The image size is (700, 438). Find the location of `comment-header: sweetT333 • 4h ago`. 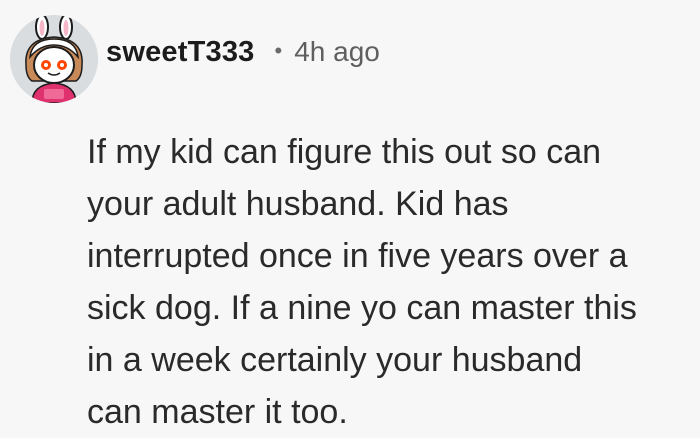

comment-header: sweetT333 • 4h ago is located at coordinates (195, 59).